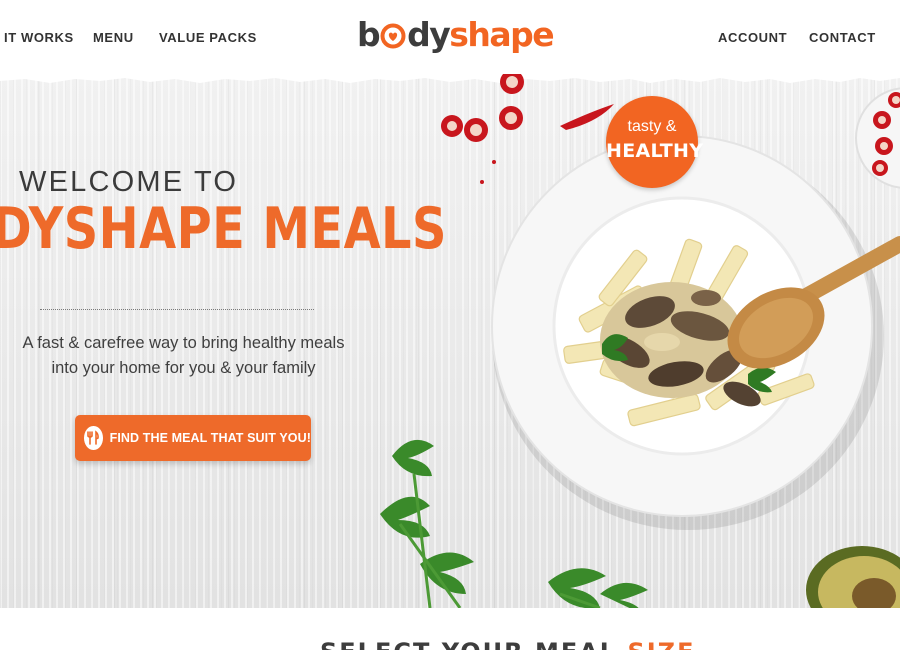 The height and width of the screenshot is (650, 900). What do you see at coordinates (655, 151) in the screenshot?
I see `badge-bottom-text: HEALTHY` at bounding box center [655, 151].